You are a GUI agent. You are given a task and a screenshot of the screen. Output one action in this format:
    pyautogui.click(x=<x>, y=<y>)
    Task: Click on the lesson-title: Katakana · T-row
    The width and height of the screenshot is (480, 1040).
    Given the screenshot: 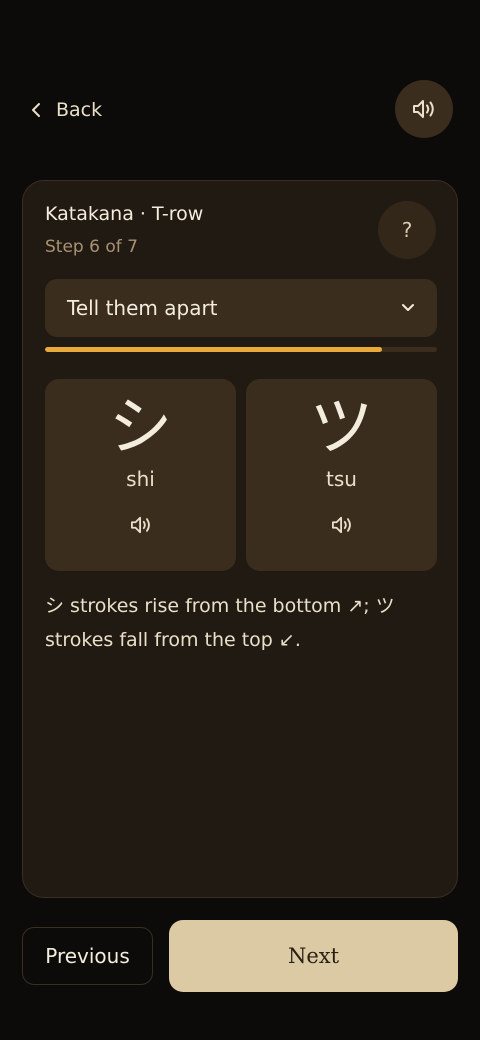 What is the action you would take?
    pyautogui.click(x=124, y=214)
    